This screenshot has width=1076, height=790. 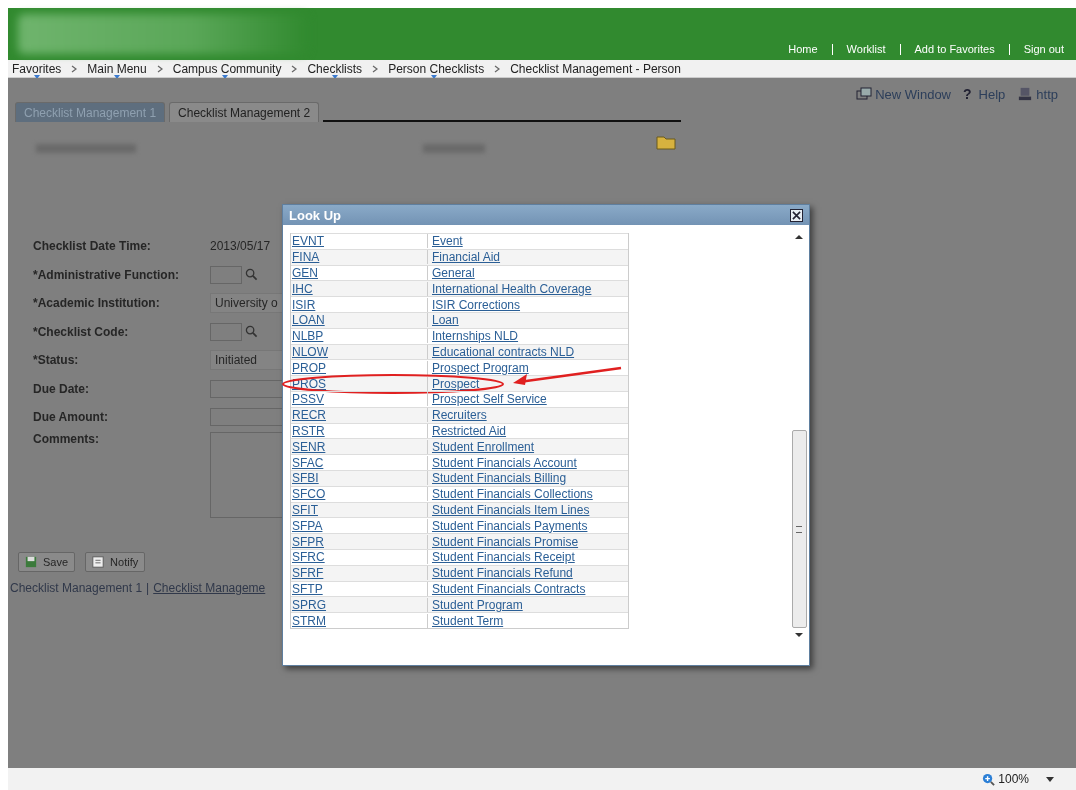 What do you see at coordinates (66, 438) in the screenshot?
I see `field-label: Comments:` at bounding box center [66, 438].